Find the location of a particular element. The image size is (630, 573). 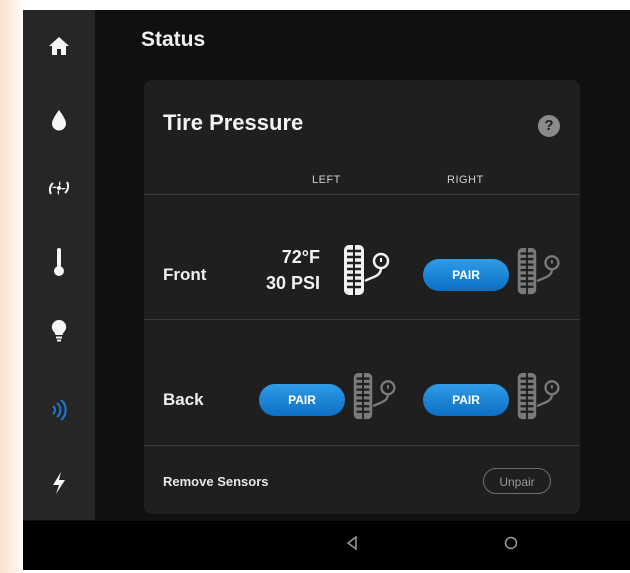

unpair-button: Unpair is located at coordinates (517, 481).